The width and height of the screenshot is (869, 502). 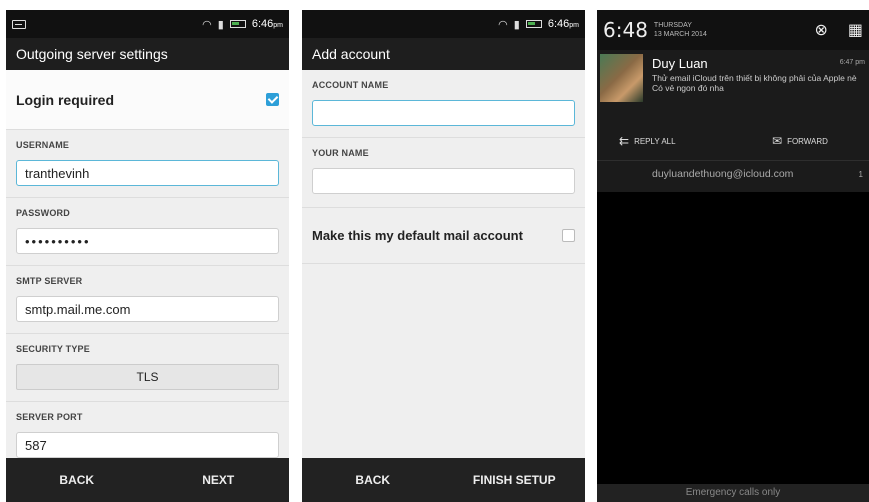 I want to click on username-section: USERNAME tranthevinh, so click(x=147, y=164).